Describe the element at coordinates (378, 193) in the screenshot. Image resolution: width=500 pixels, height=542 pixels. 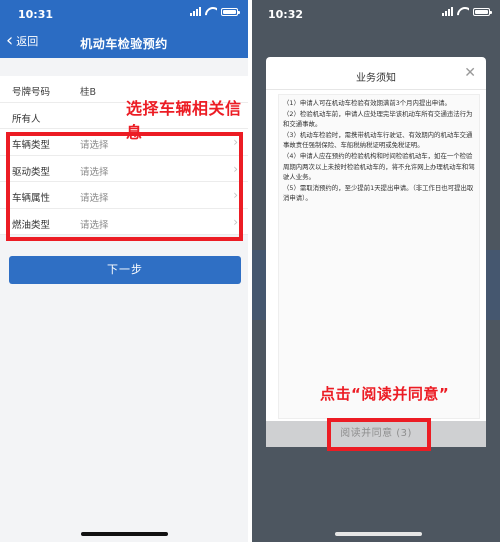
I see `notice-paragraph: （5）需取消预约的，至少提前1天提出申请。（非工作日也可提出取消申请）。` at that location.